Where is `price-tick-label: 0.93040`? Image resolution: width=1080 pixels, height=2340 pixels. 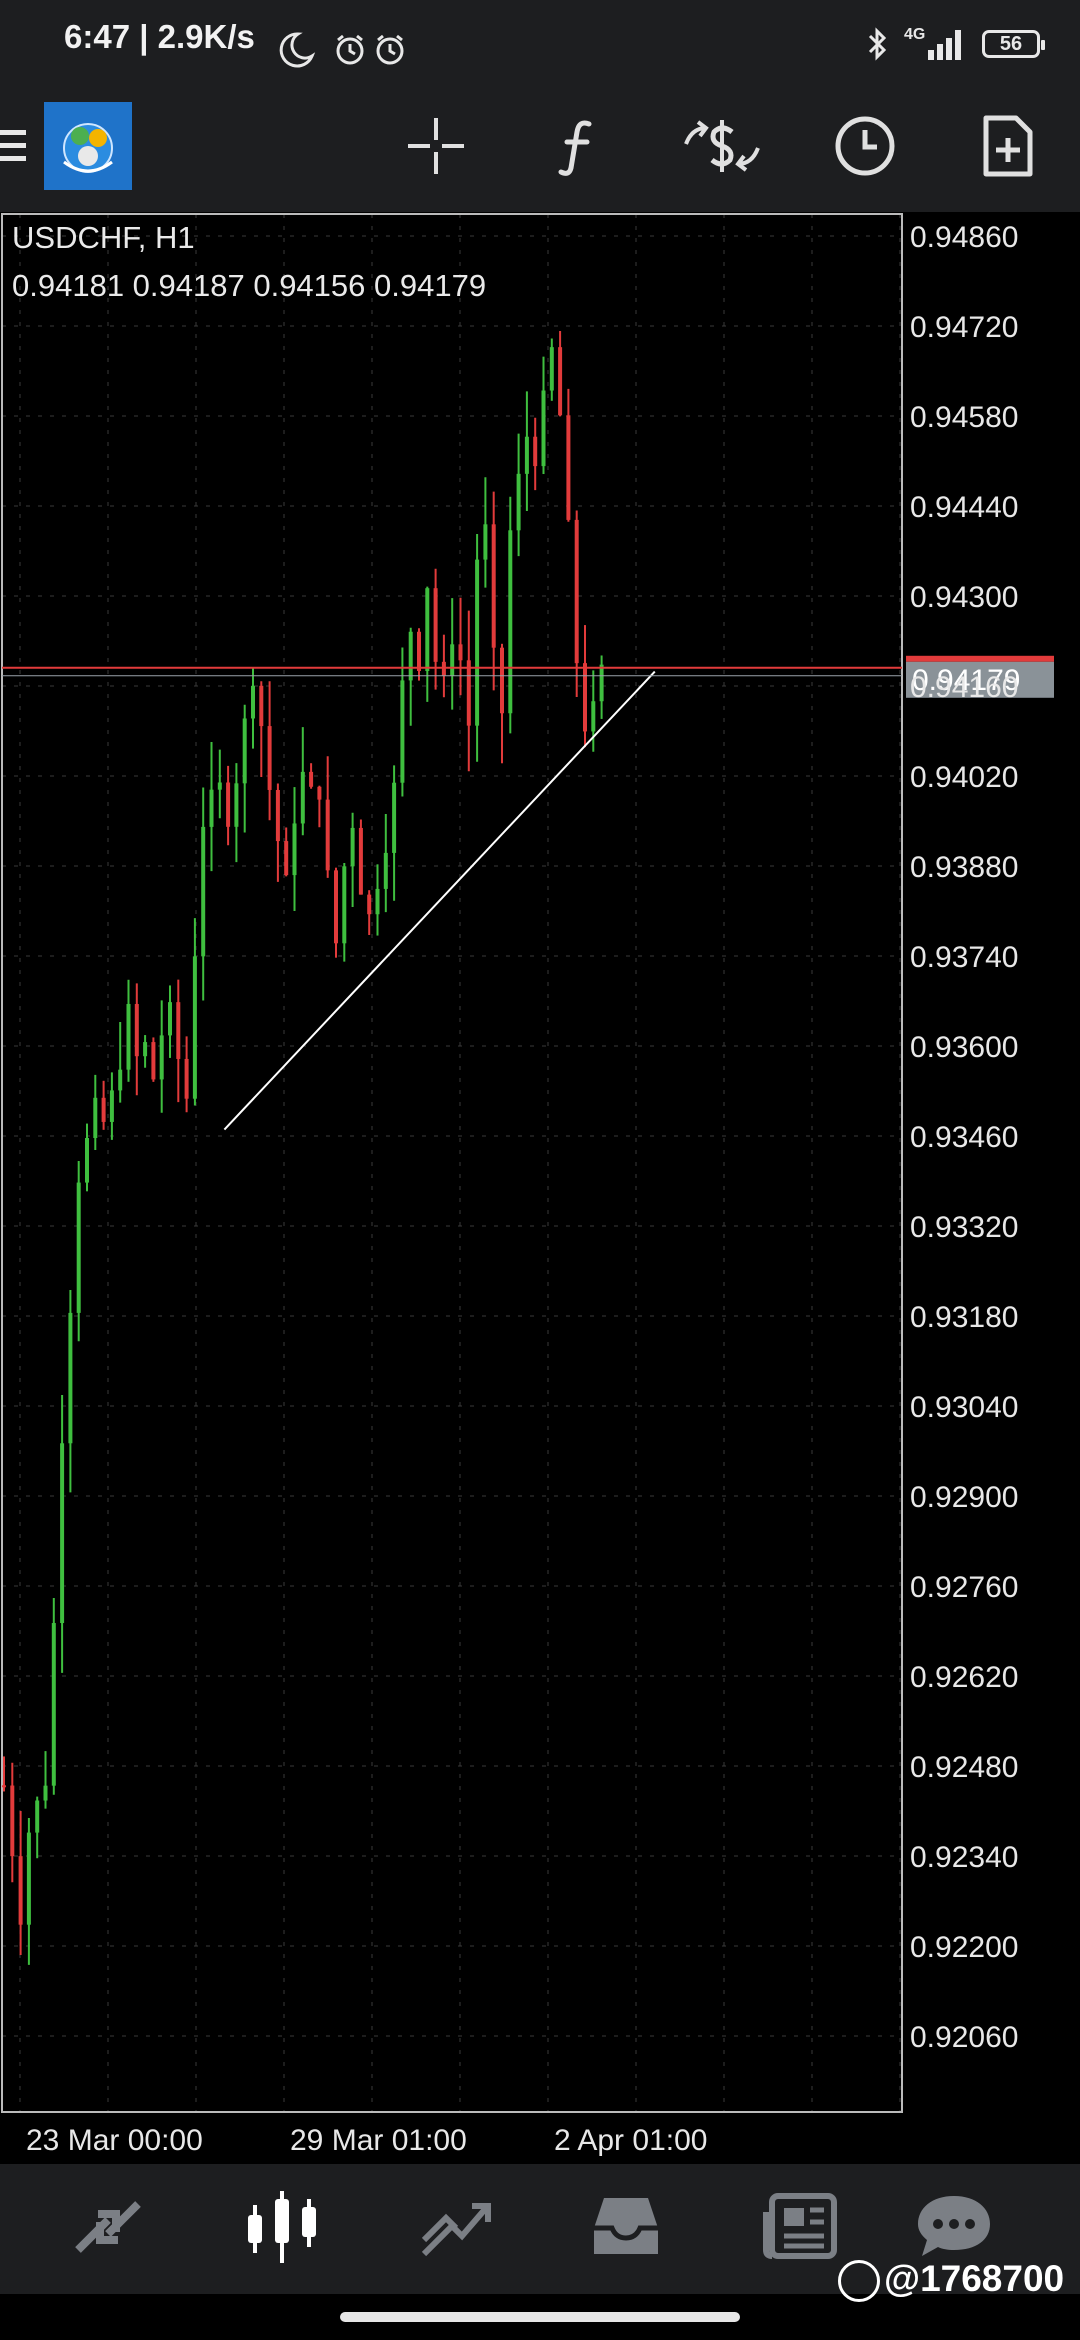
price-tick-label: 0.93040 is located at coordinates (964, 1407).